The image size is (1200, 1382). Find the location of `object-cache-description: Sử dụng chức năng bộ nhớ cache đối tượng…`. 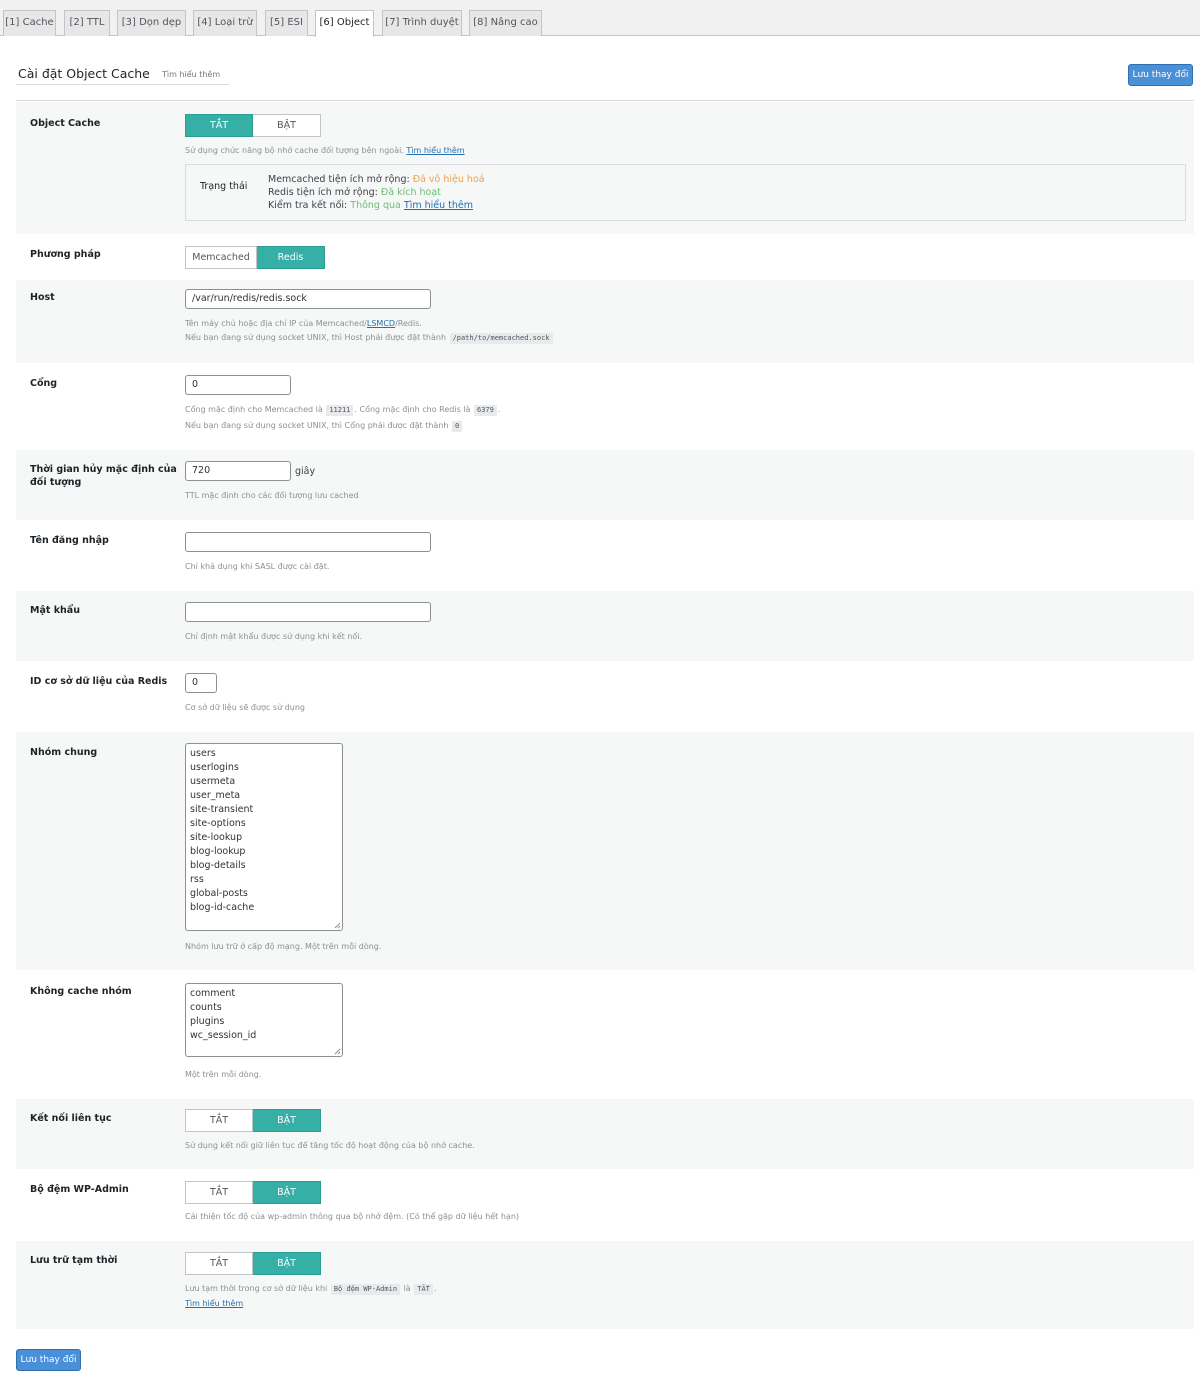

object-cache-description: Sử dụng chức năng bộ nhớ cache đối tượng… is located at coordinates (325, 151).